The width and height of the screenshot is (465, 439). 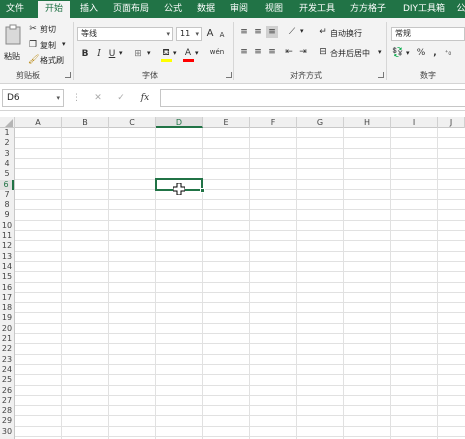 What do you see at coordinates (424, 9) in the screenshot?
I see `tab-diy-toolbox: DIY工具箱` at bounding box center [424, 9].